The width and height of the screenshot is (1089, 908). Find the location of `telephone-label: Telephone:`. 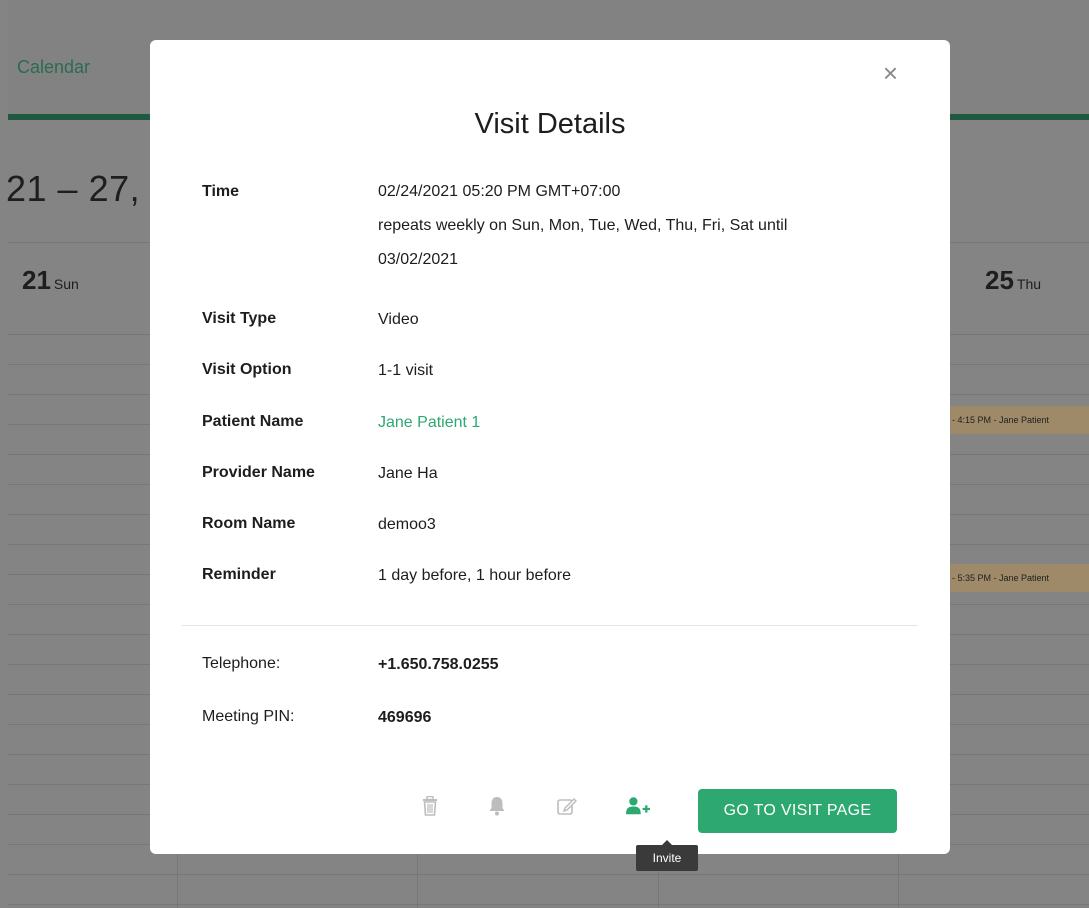

telephone-label: Telephone: is located at coordinates (241, 663).